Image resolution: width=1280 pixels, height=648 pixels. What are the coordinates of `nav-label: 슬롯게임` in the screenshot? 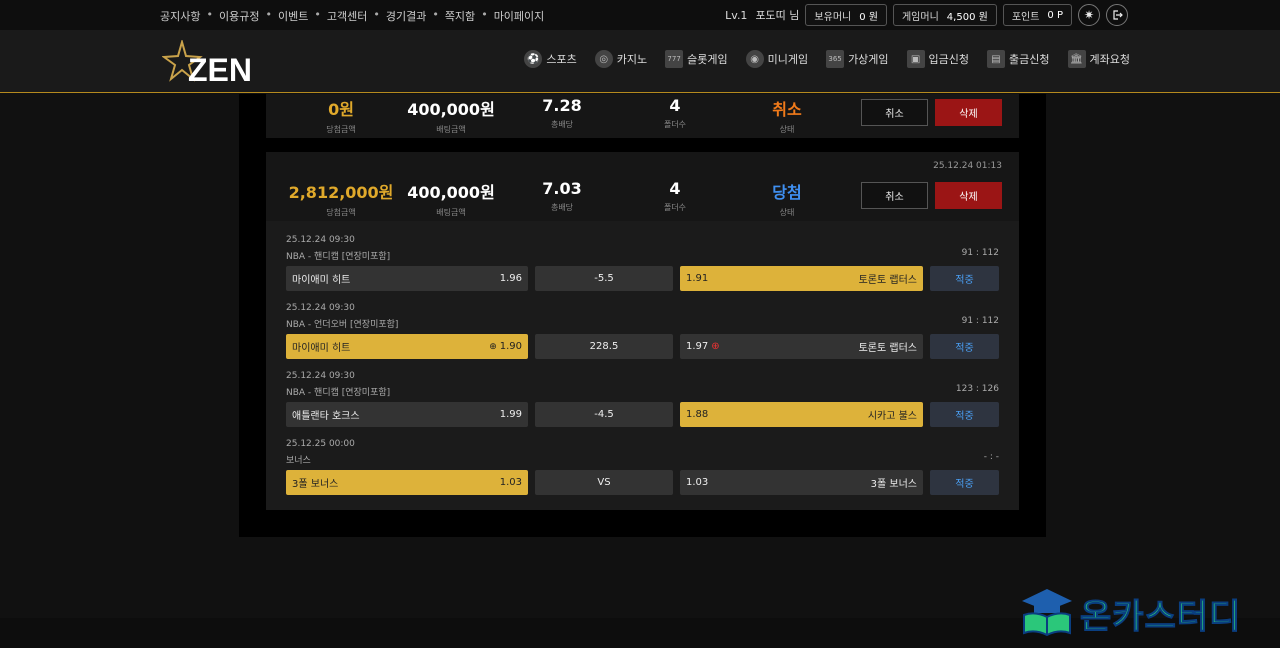 It's located at (707, 59).